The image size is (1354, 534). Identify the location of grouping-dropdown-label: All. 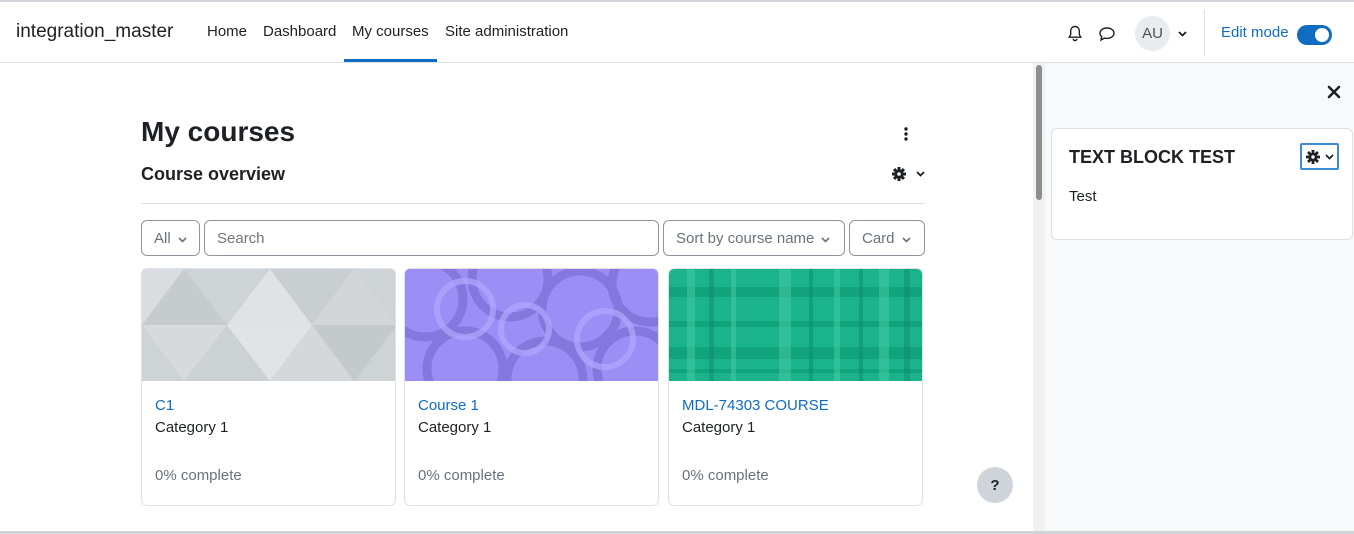
(162, 238).